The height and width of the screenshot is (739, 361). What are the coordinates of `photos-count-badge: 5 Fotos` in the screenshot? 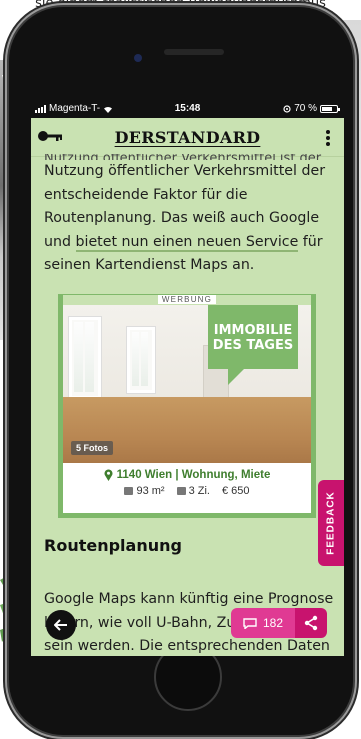 It's located at (92, 448).